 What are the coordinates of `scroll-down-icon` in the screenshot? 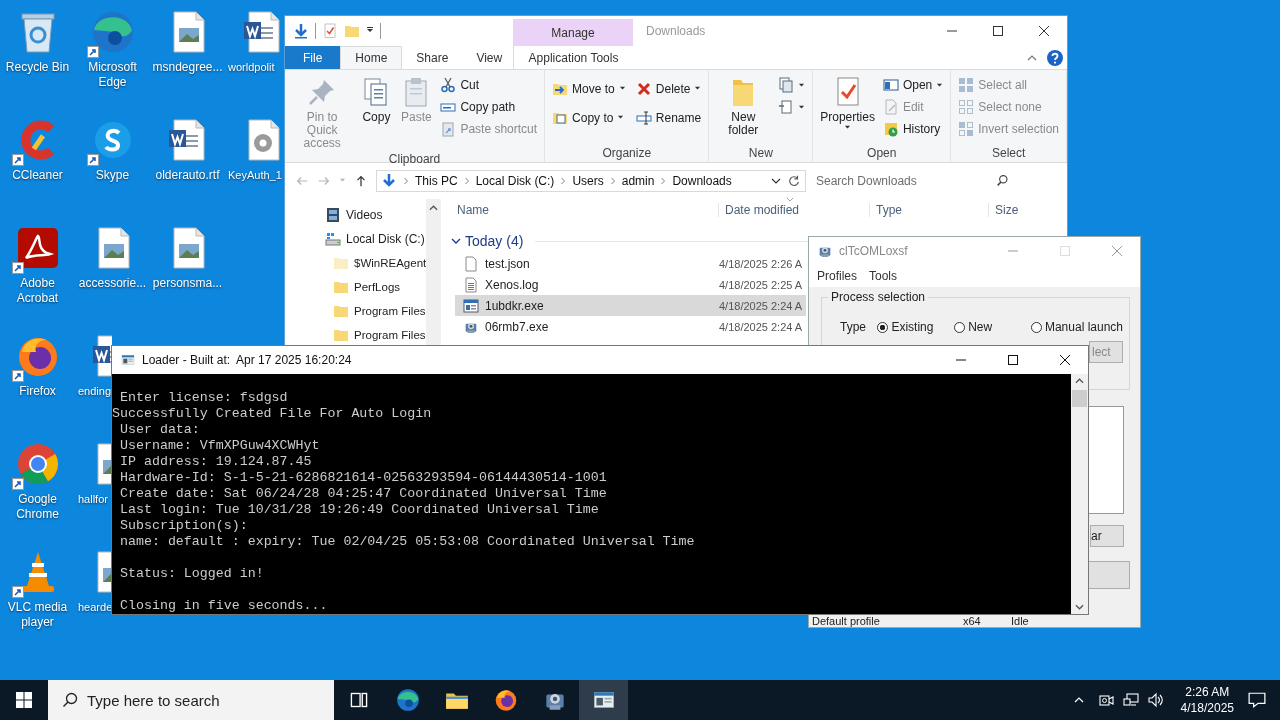 It's located at (1079, 607).